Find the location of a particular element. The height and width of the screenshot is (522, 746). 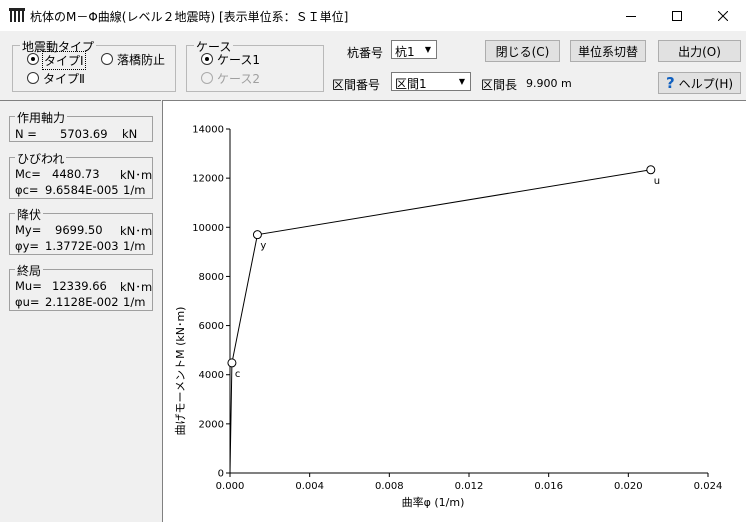

case-group: ケース ケース1 ケース2 is located at coordinates (255, 65).